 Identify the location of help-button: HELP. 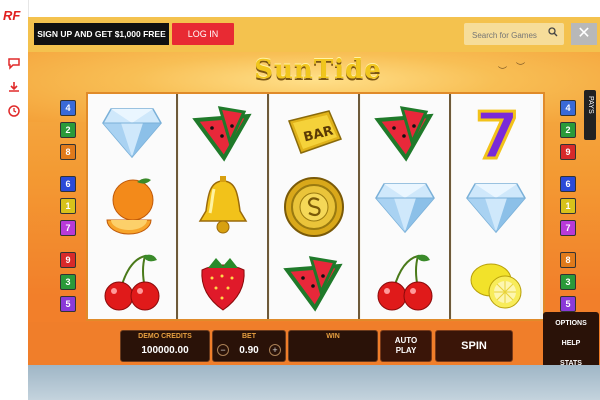
(571, 344).